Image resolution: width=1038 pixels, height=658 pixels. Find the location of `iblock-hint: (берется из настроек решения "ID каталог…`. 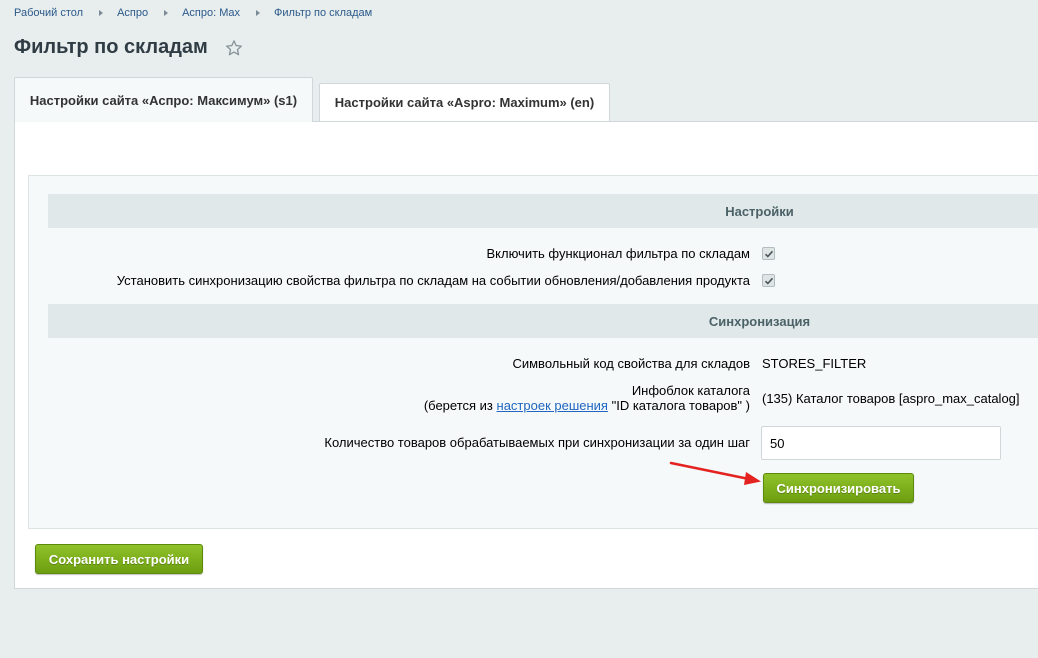

iblock-hint: (берется из настроек решения "ID каталог… is located at coordinates (587, 405).